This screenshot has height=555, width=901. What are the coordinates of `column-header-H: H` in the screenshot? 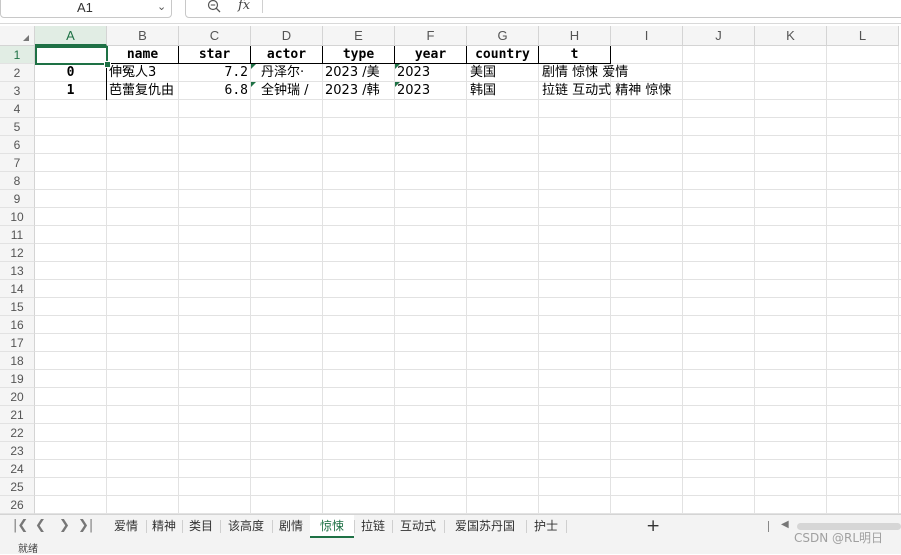 It's located at (575, 36).